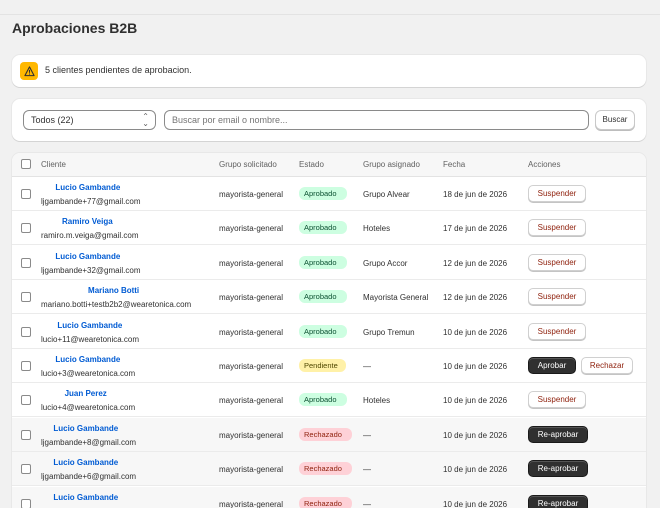 The image size is (660, 508). I want to click on client-email: ramiro.m.veiga@gmail.com, so click(90, 236).